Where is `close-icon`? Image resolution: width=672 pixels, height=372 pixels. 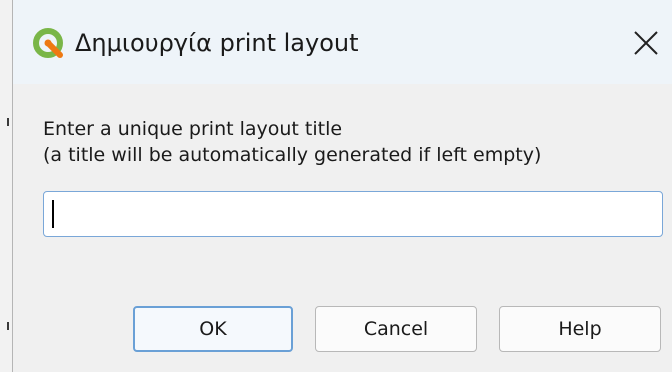 close-icon is located at coordinates (646, 43).